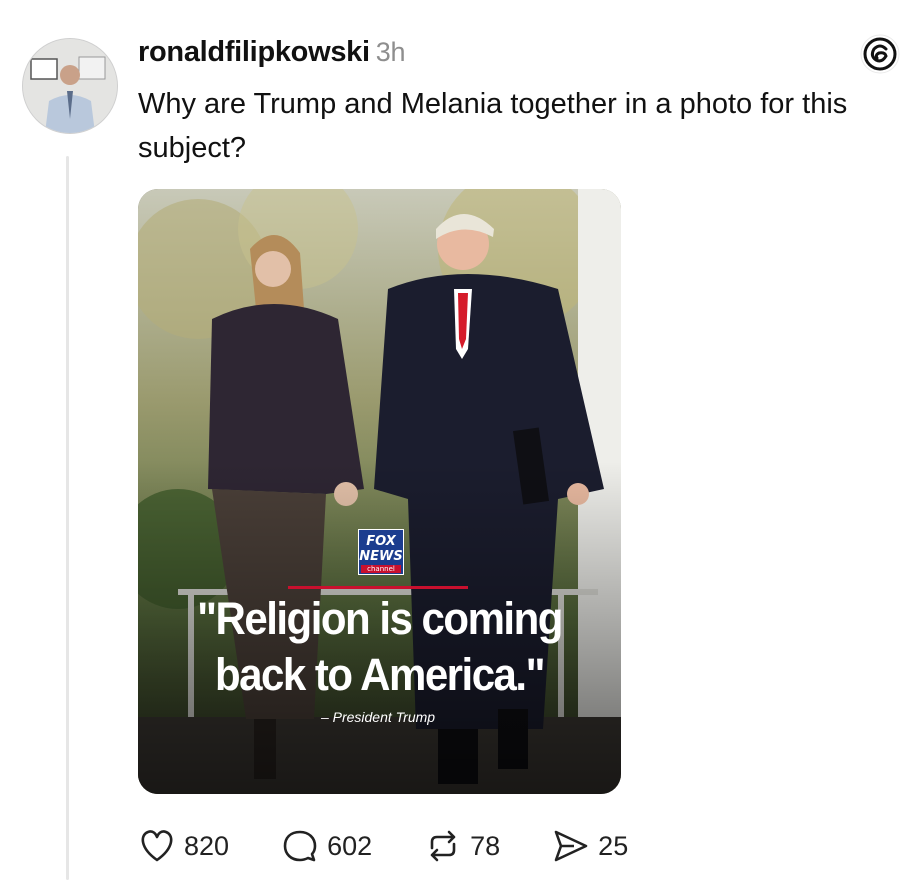  I want to click on attribution-text: – President Trump, so click(378, 717).